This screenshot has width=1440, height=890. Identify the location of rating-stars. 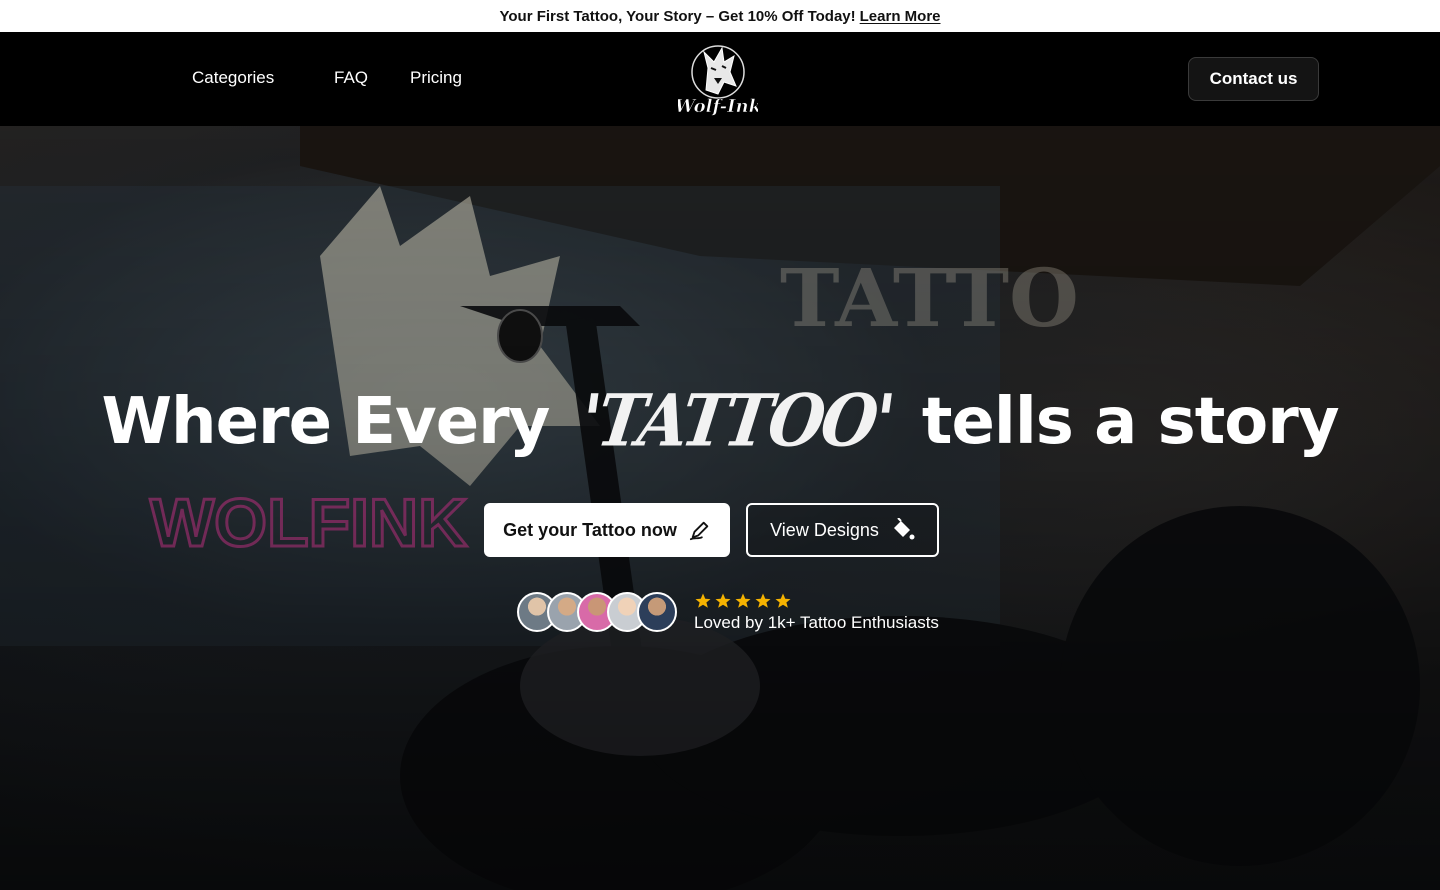
(743, 601).